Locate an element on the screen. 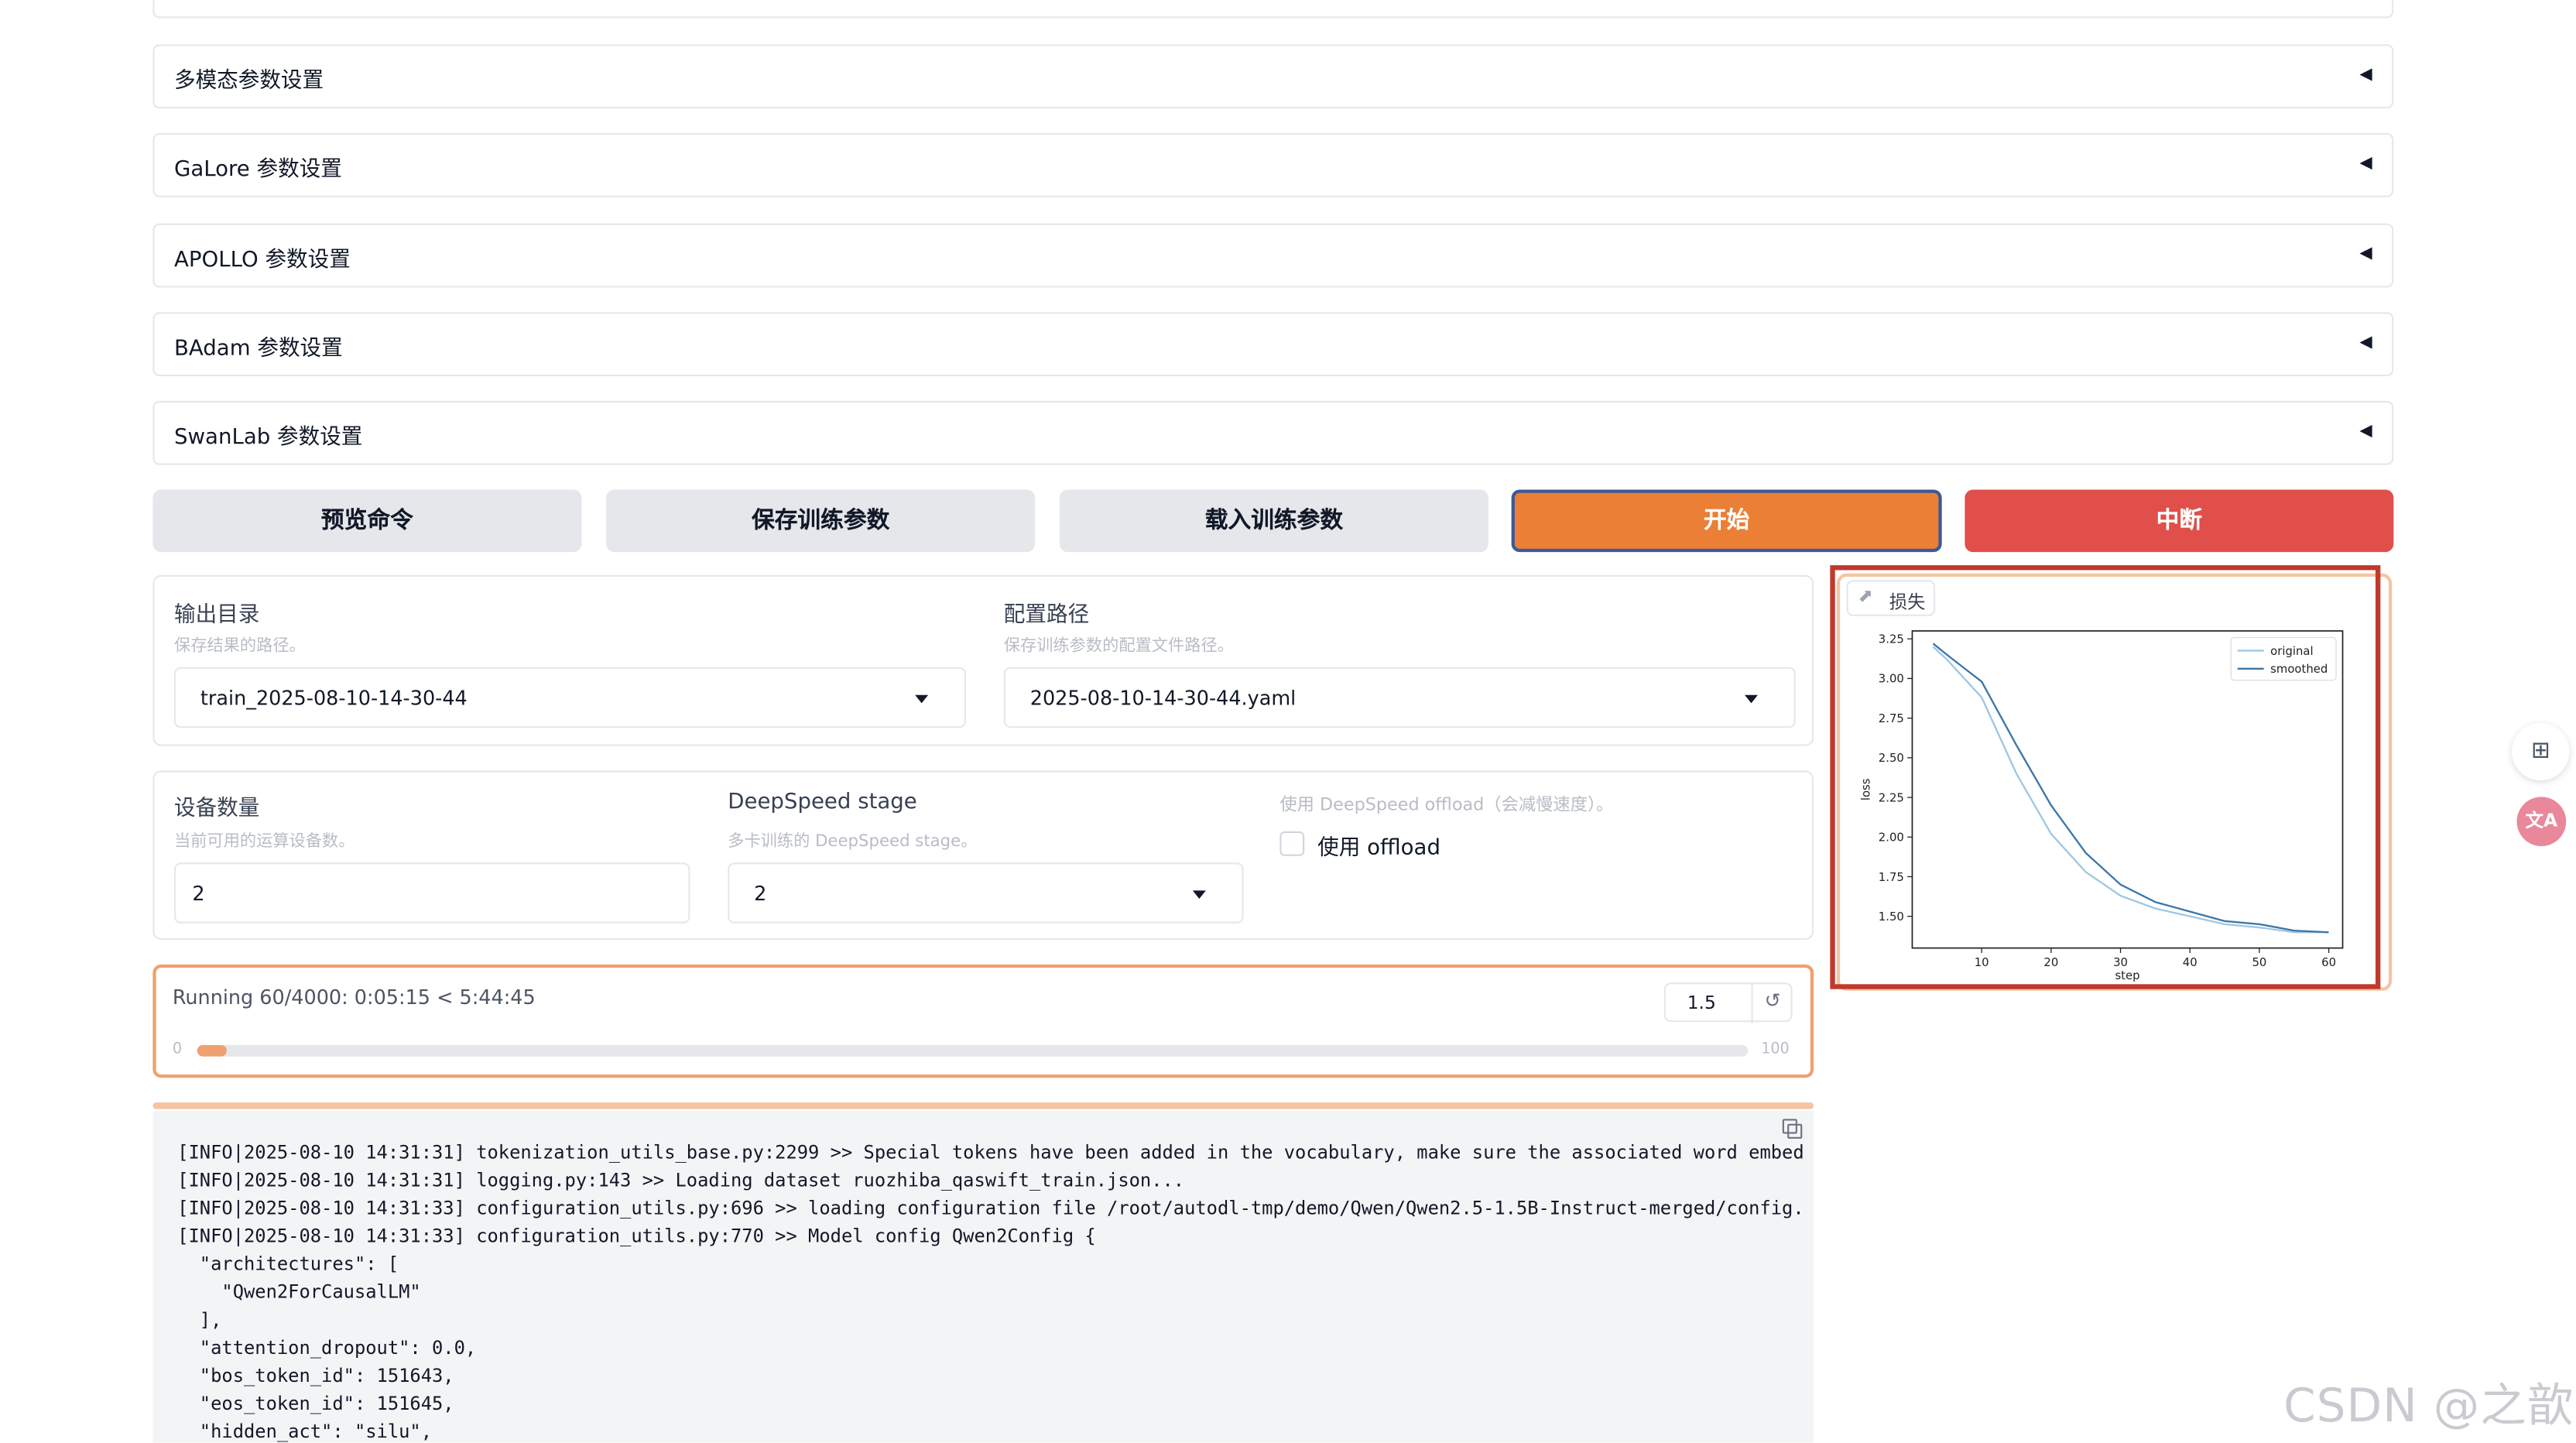 Image resolution: width=2576 pixels, height=1443 pixels. accordion-multimodal: 多模态参数设置 ◀ is located at coordinates (1273, 76).